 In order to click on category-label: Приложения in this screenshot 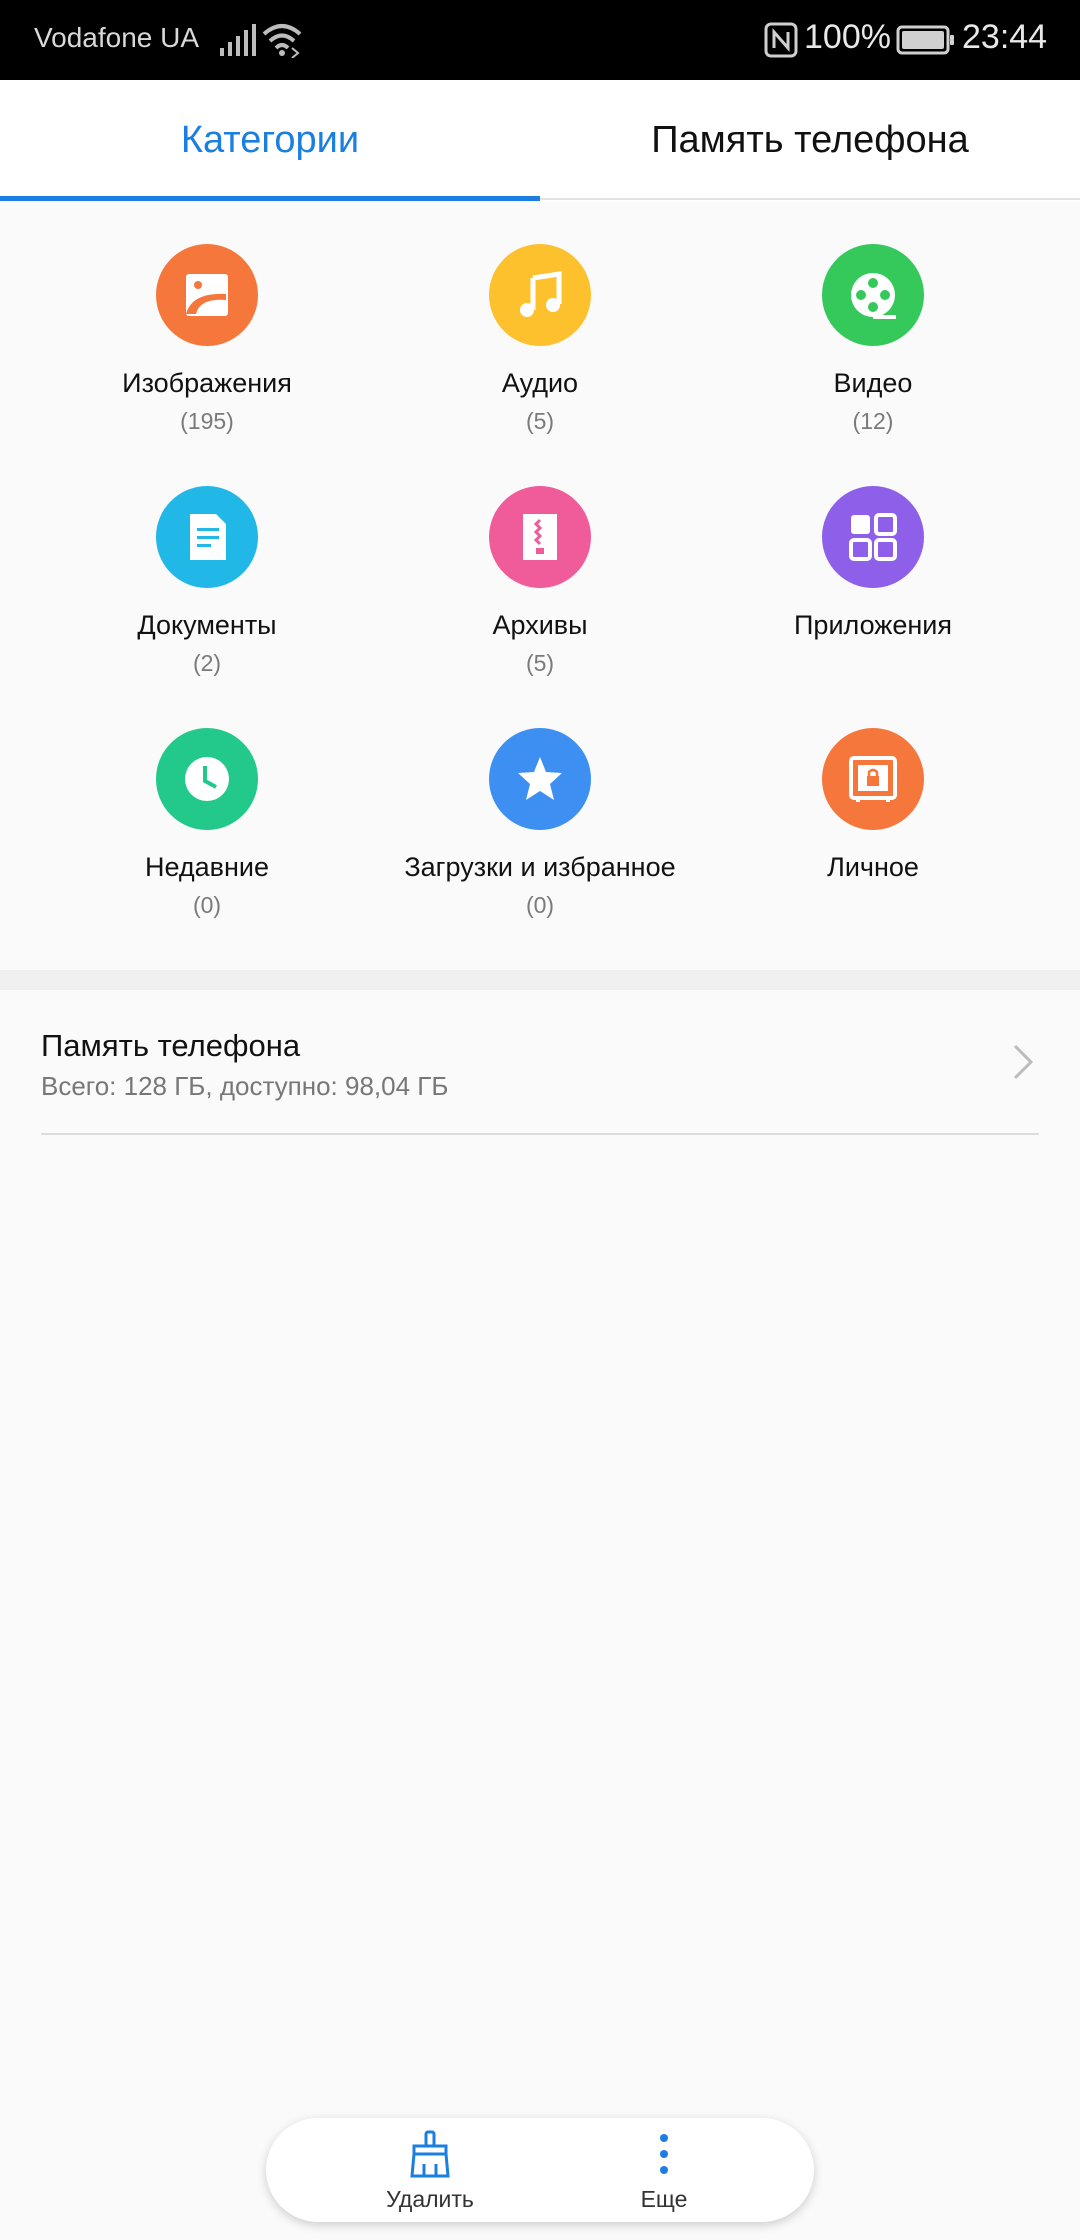, I will do `click(873, 625)`.